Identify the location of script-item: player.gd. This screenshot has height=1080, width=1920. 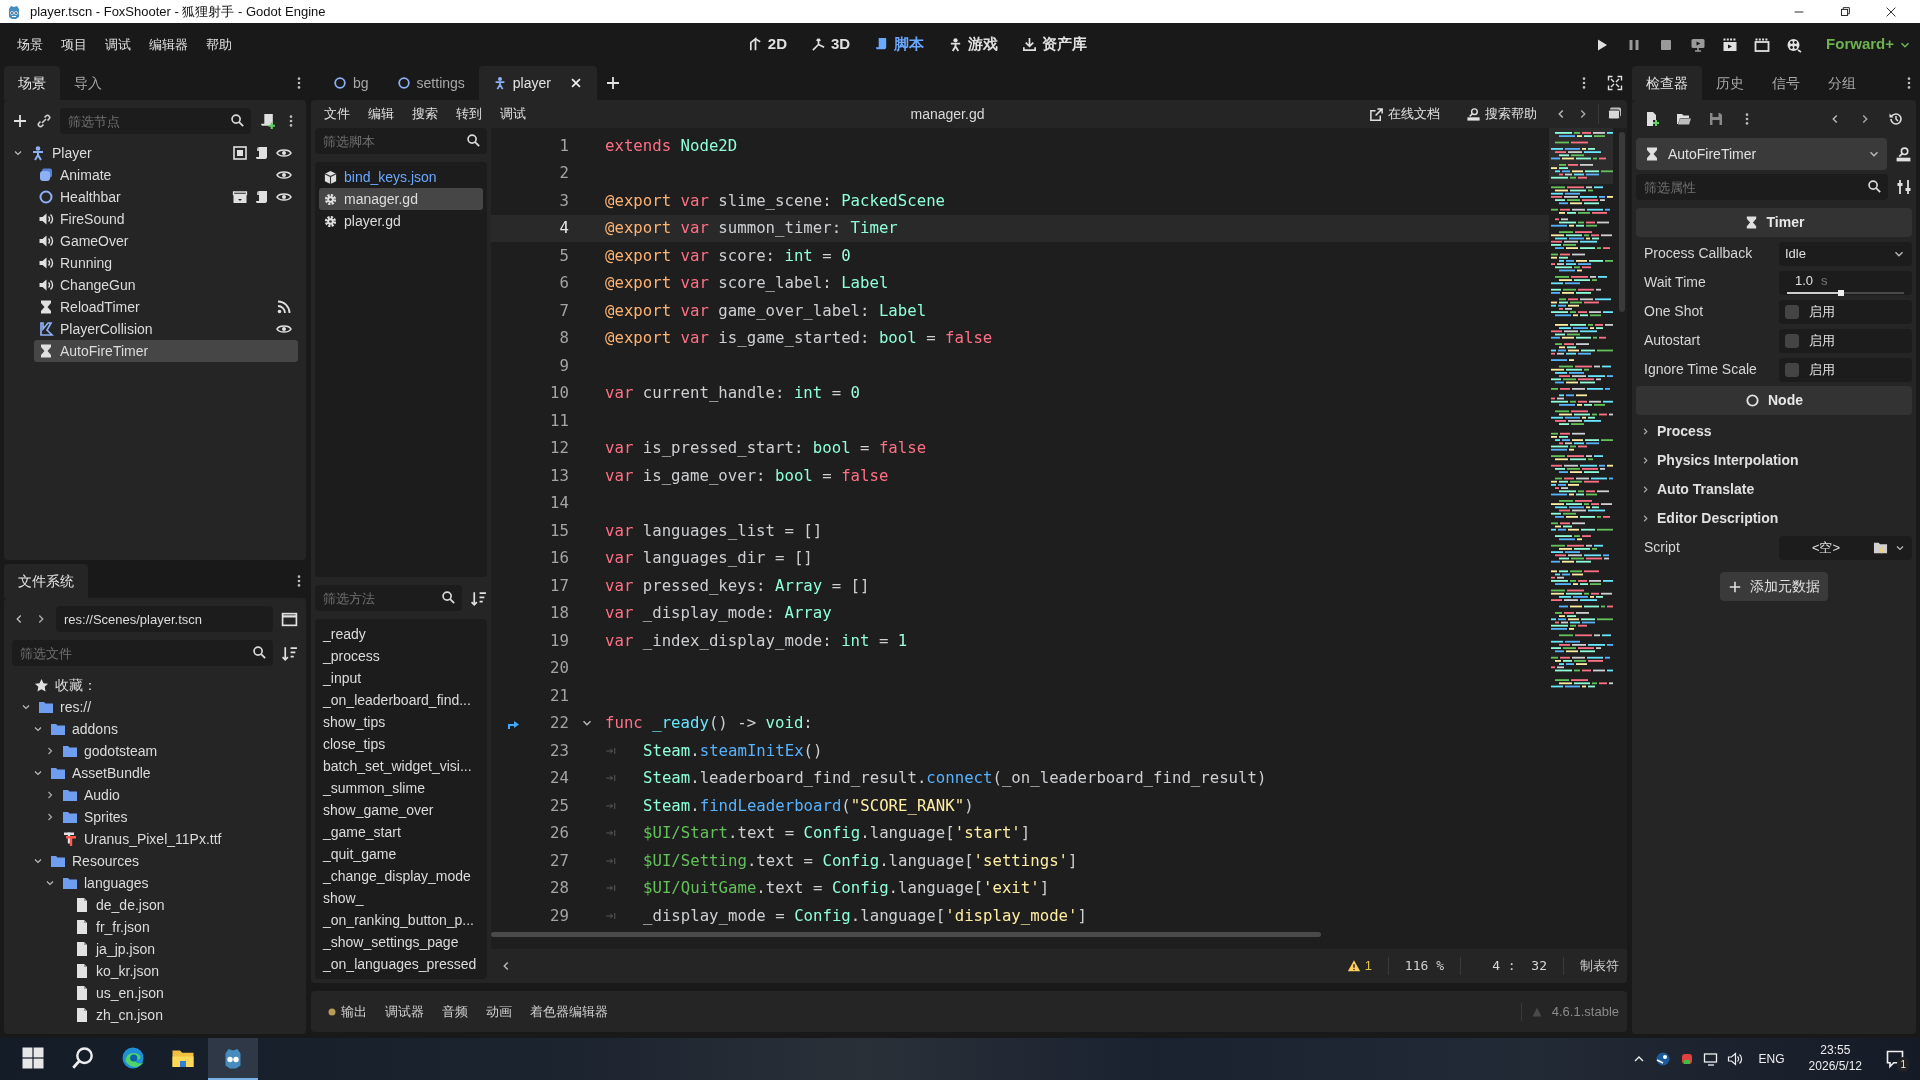
(401, 221).